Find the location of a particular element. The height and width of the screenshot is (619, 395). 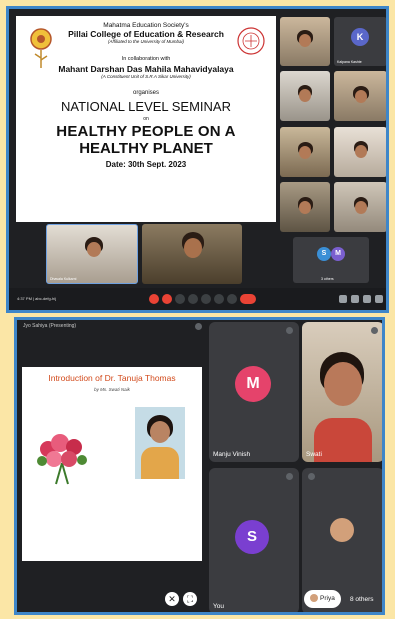

raise-hand-button is located at coordinates (219, 299).